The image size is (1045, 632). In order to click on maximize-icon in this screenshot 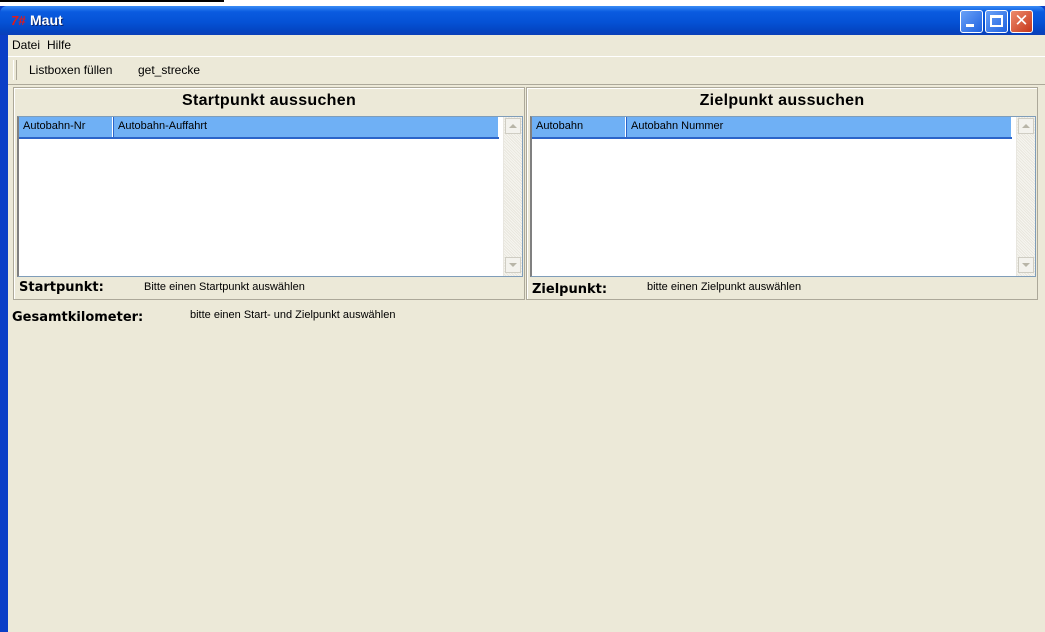, I will do `click(996, 21)`.